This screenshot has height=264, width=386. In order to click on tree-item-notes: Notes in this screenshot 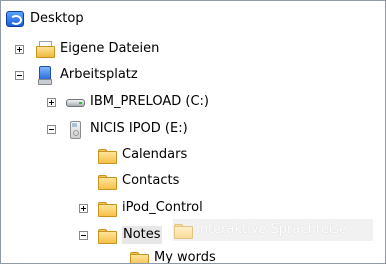, I will do `click(129, 235)`.